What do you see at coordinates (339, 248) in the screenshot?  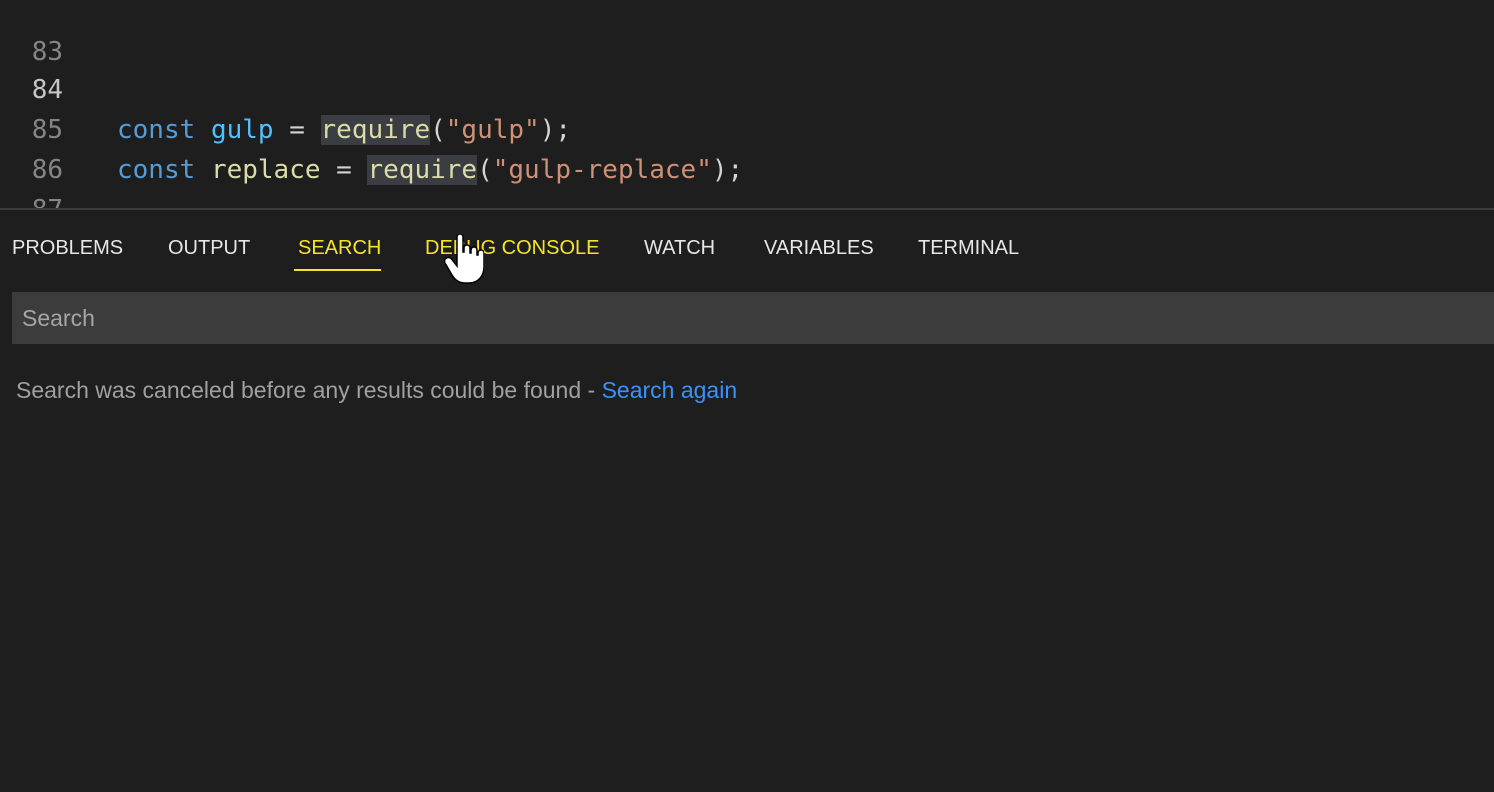 I see `tab-search: SEARCH` at bounding box center [339, 248].